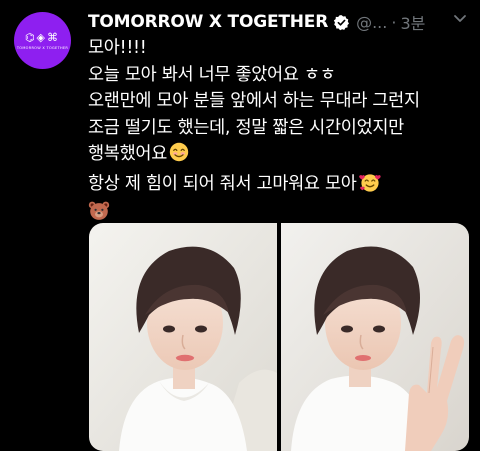 The height and width of the screenshot is (451, 480). I want to click on timestamp: 3분, so click(412, 22).